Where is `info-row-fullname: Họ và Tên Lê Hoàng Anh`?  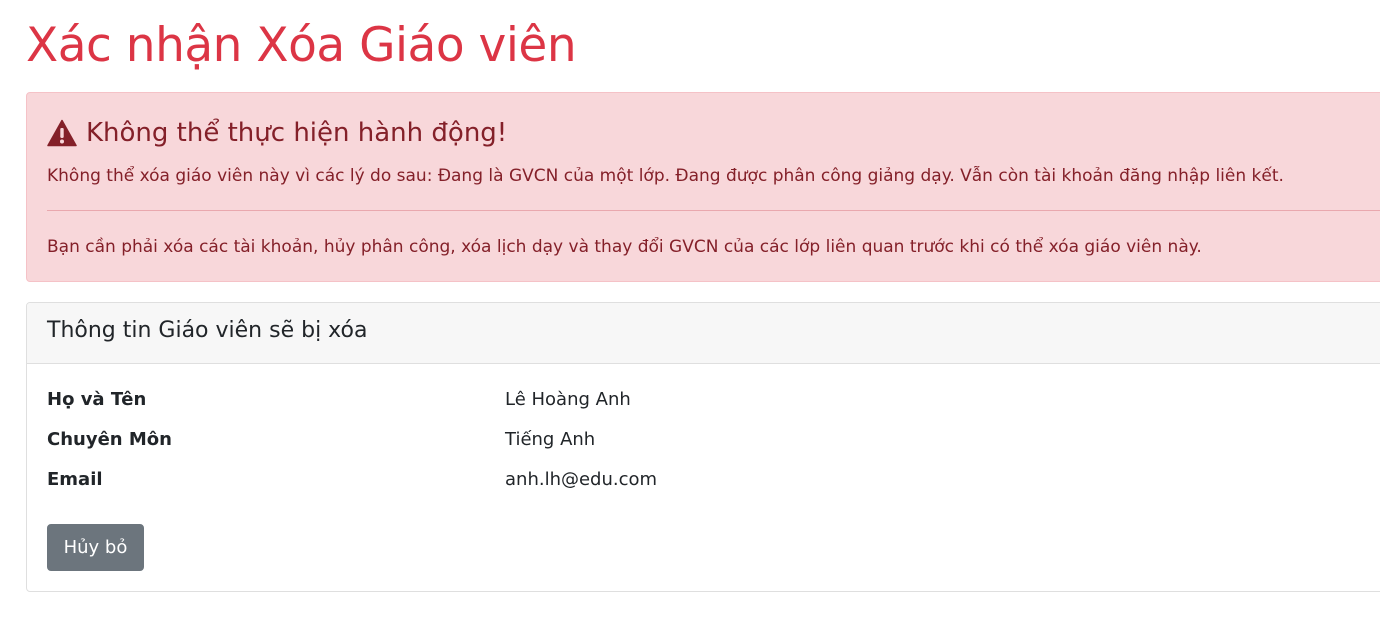
info-row-fullname: Họ và Tên Lê Hoàng Anh is located at coordinates (697, 400).